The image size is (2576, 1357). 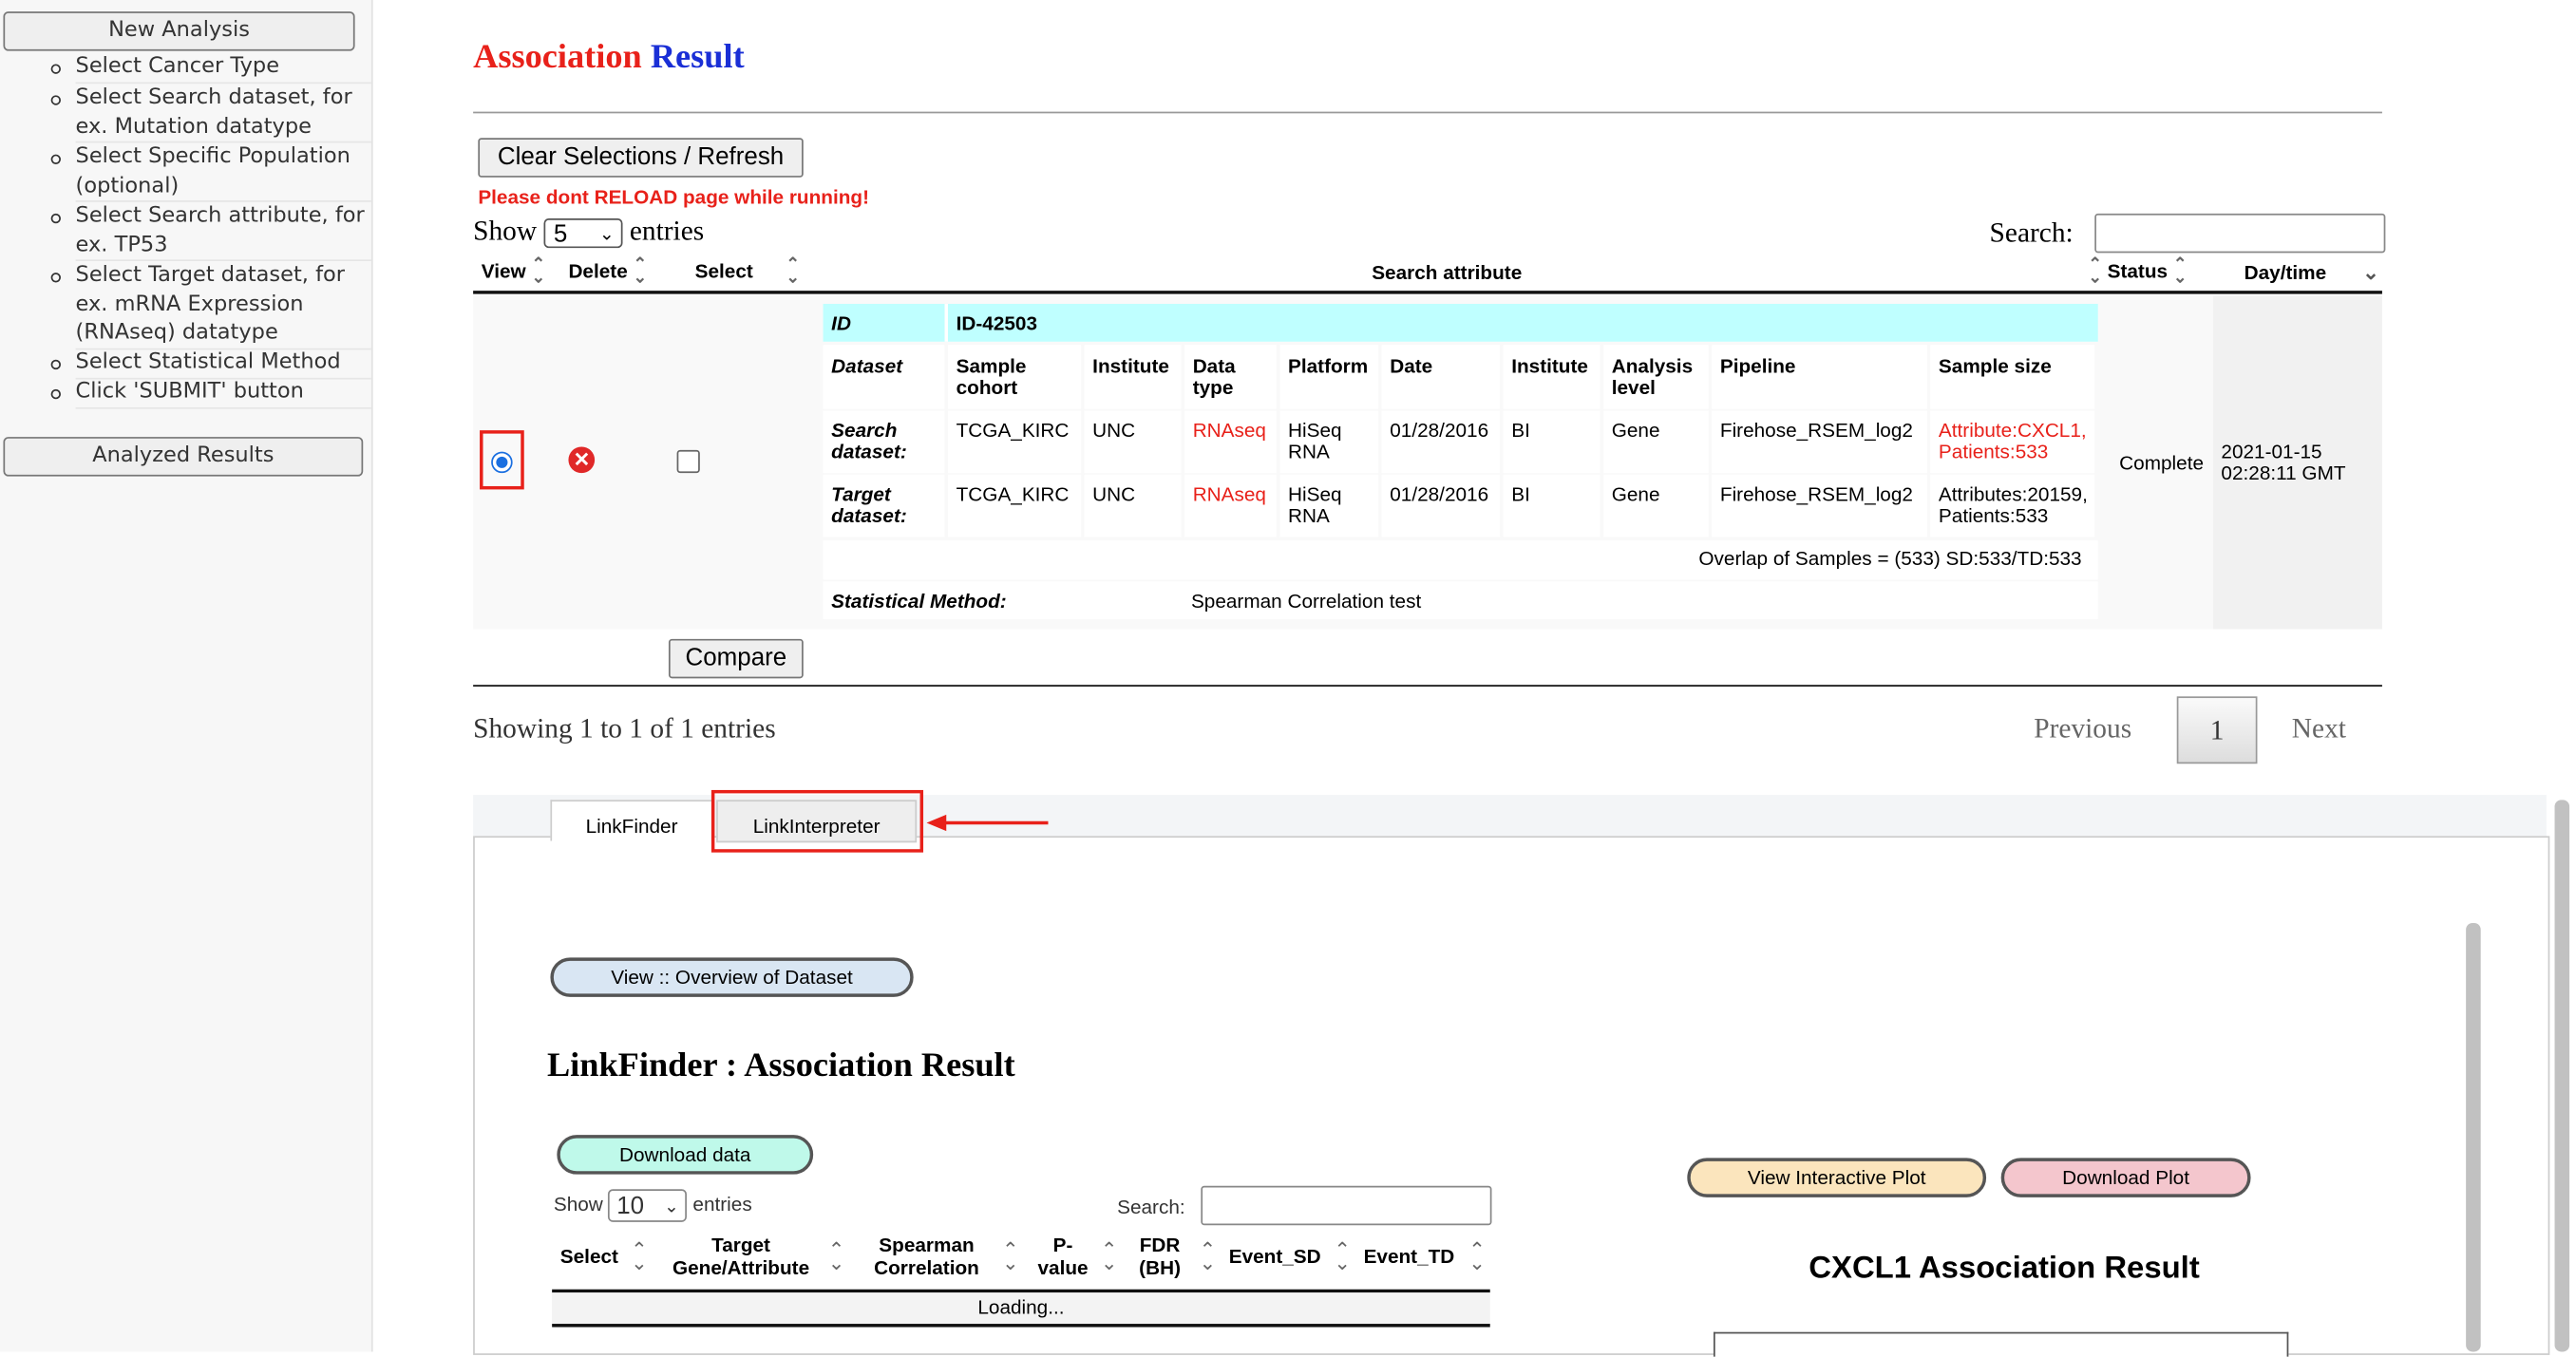 What do you see at coordinates (583, 233) in the screenshot?
I see `entries-select: 5 ⌄` at bounding box center [583, 233].